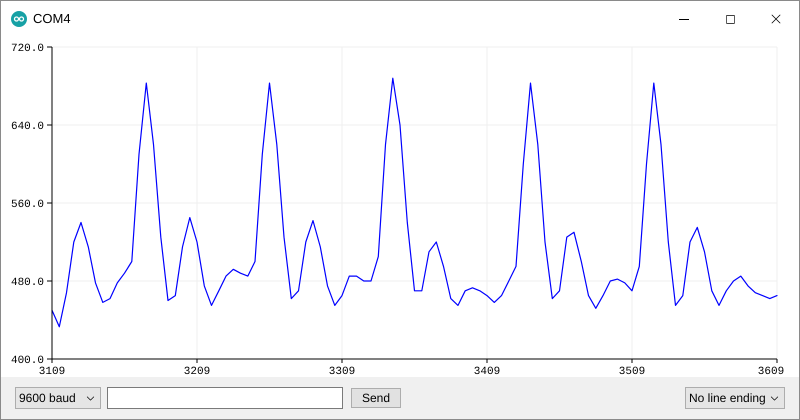 This screenshot has height=420, width=800. Describe the element at coordinates (684, 19) in the screenshot. I see `minimize-icon` at that location.